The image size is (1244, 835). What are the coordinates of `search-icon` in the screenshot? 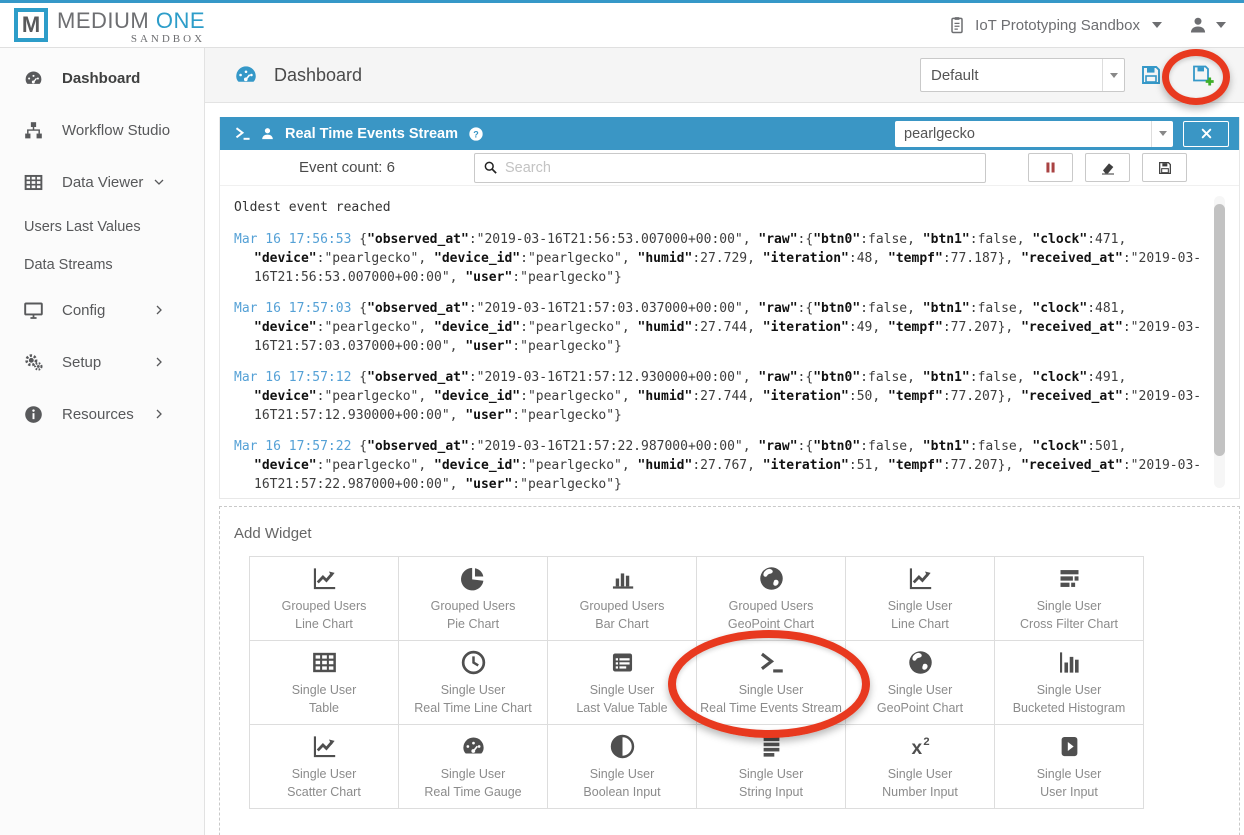 It's located at (490, 167).